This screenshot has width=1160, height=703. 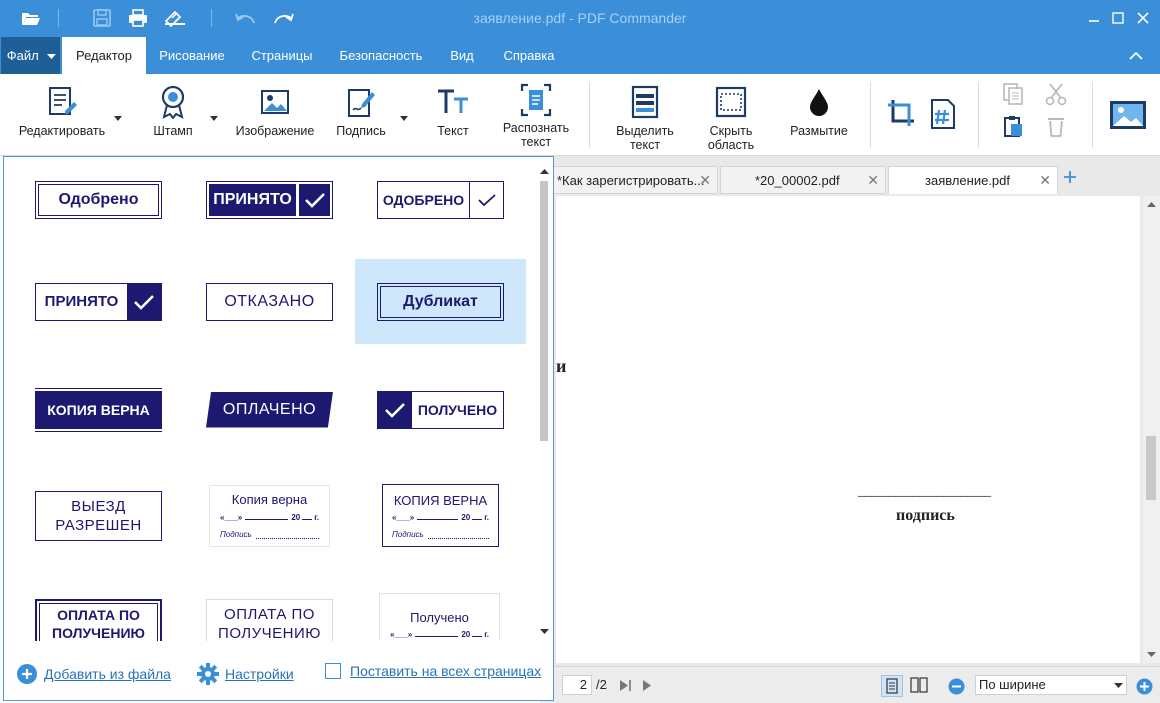 What do you see at coordinates (1143, 18) in the screenshot?
I see `close-window-icon` at bounding box center [1143, 18].